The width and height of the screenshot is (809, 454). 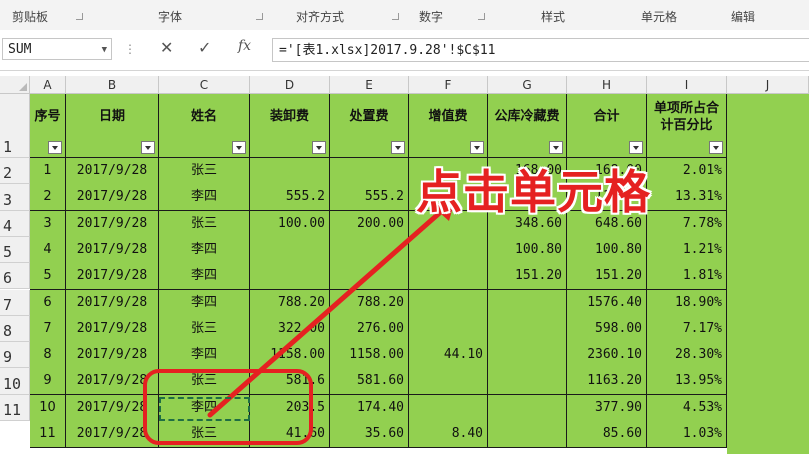 I want to click on column-header-b: B, so click(x=112, y=85).